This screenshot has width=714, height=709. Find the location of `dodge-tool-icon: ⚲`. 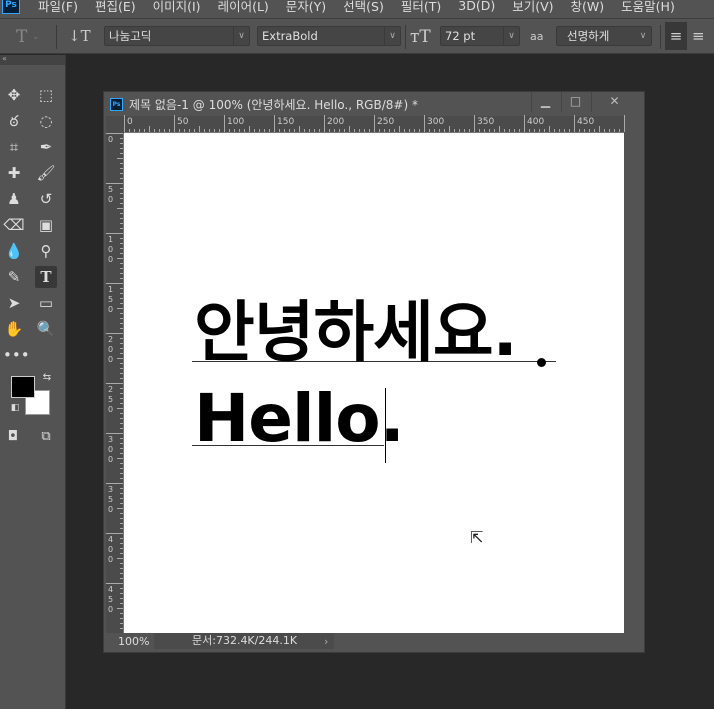

dodge-tool-icon: ⚲ is located at coordinates (46, 251).